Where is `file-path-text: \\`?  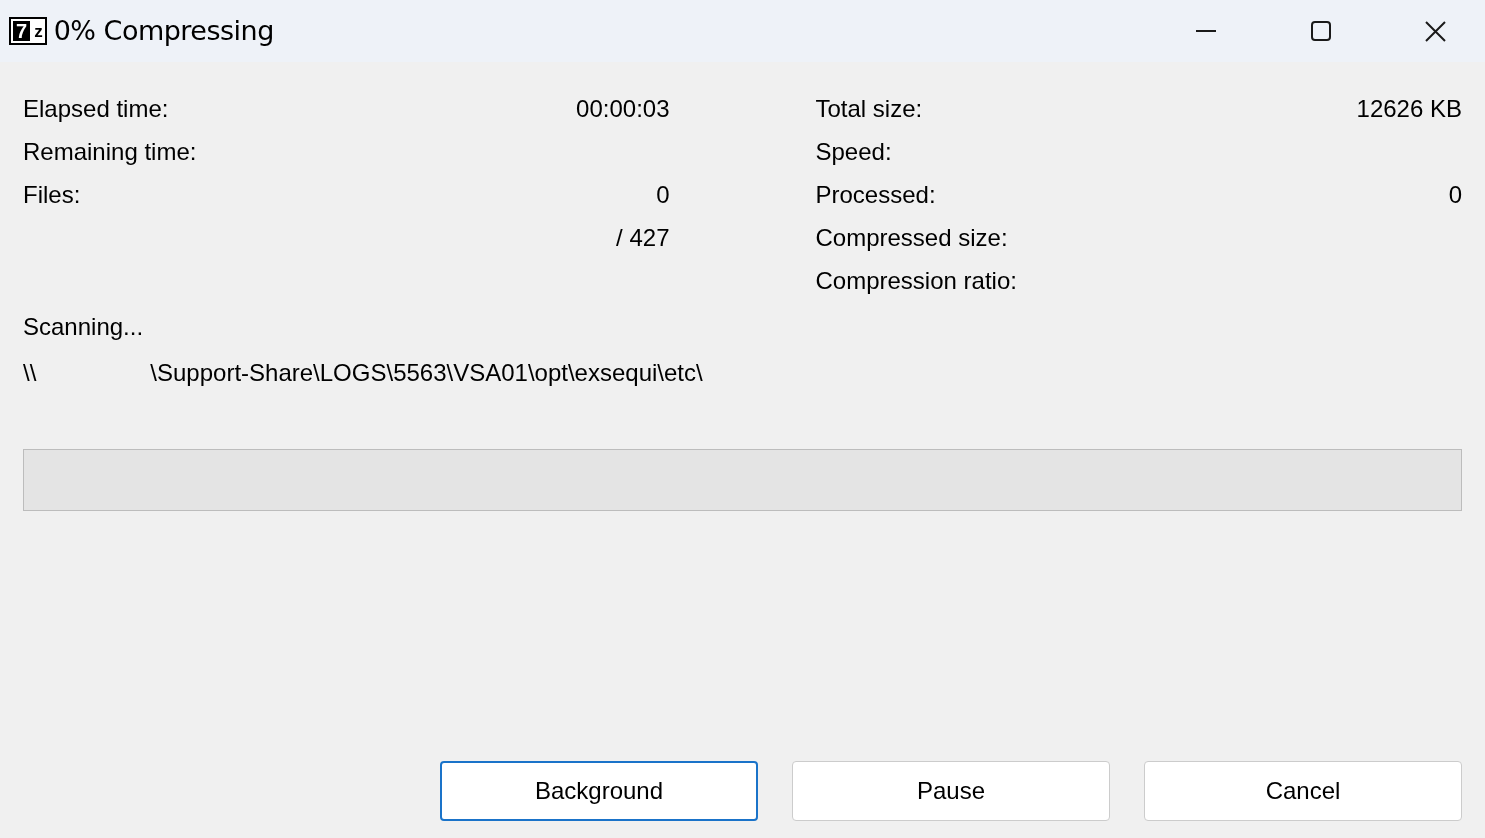 file-path-text: \\ is located at coordinates (30, 373).